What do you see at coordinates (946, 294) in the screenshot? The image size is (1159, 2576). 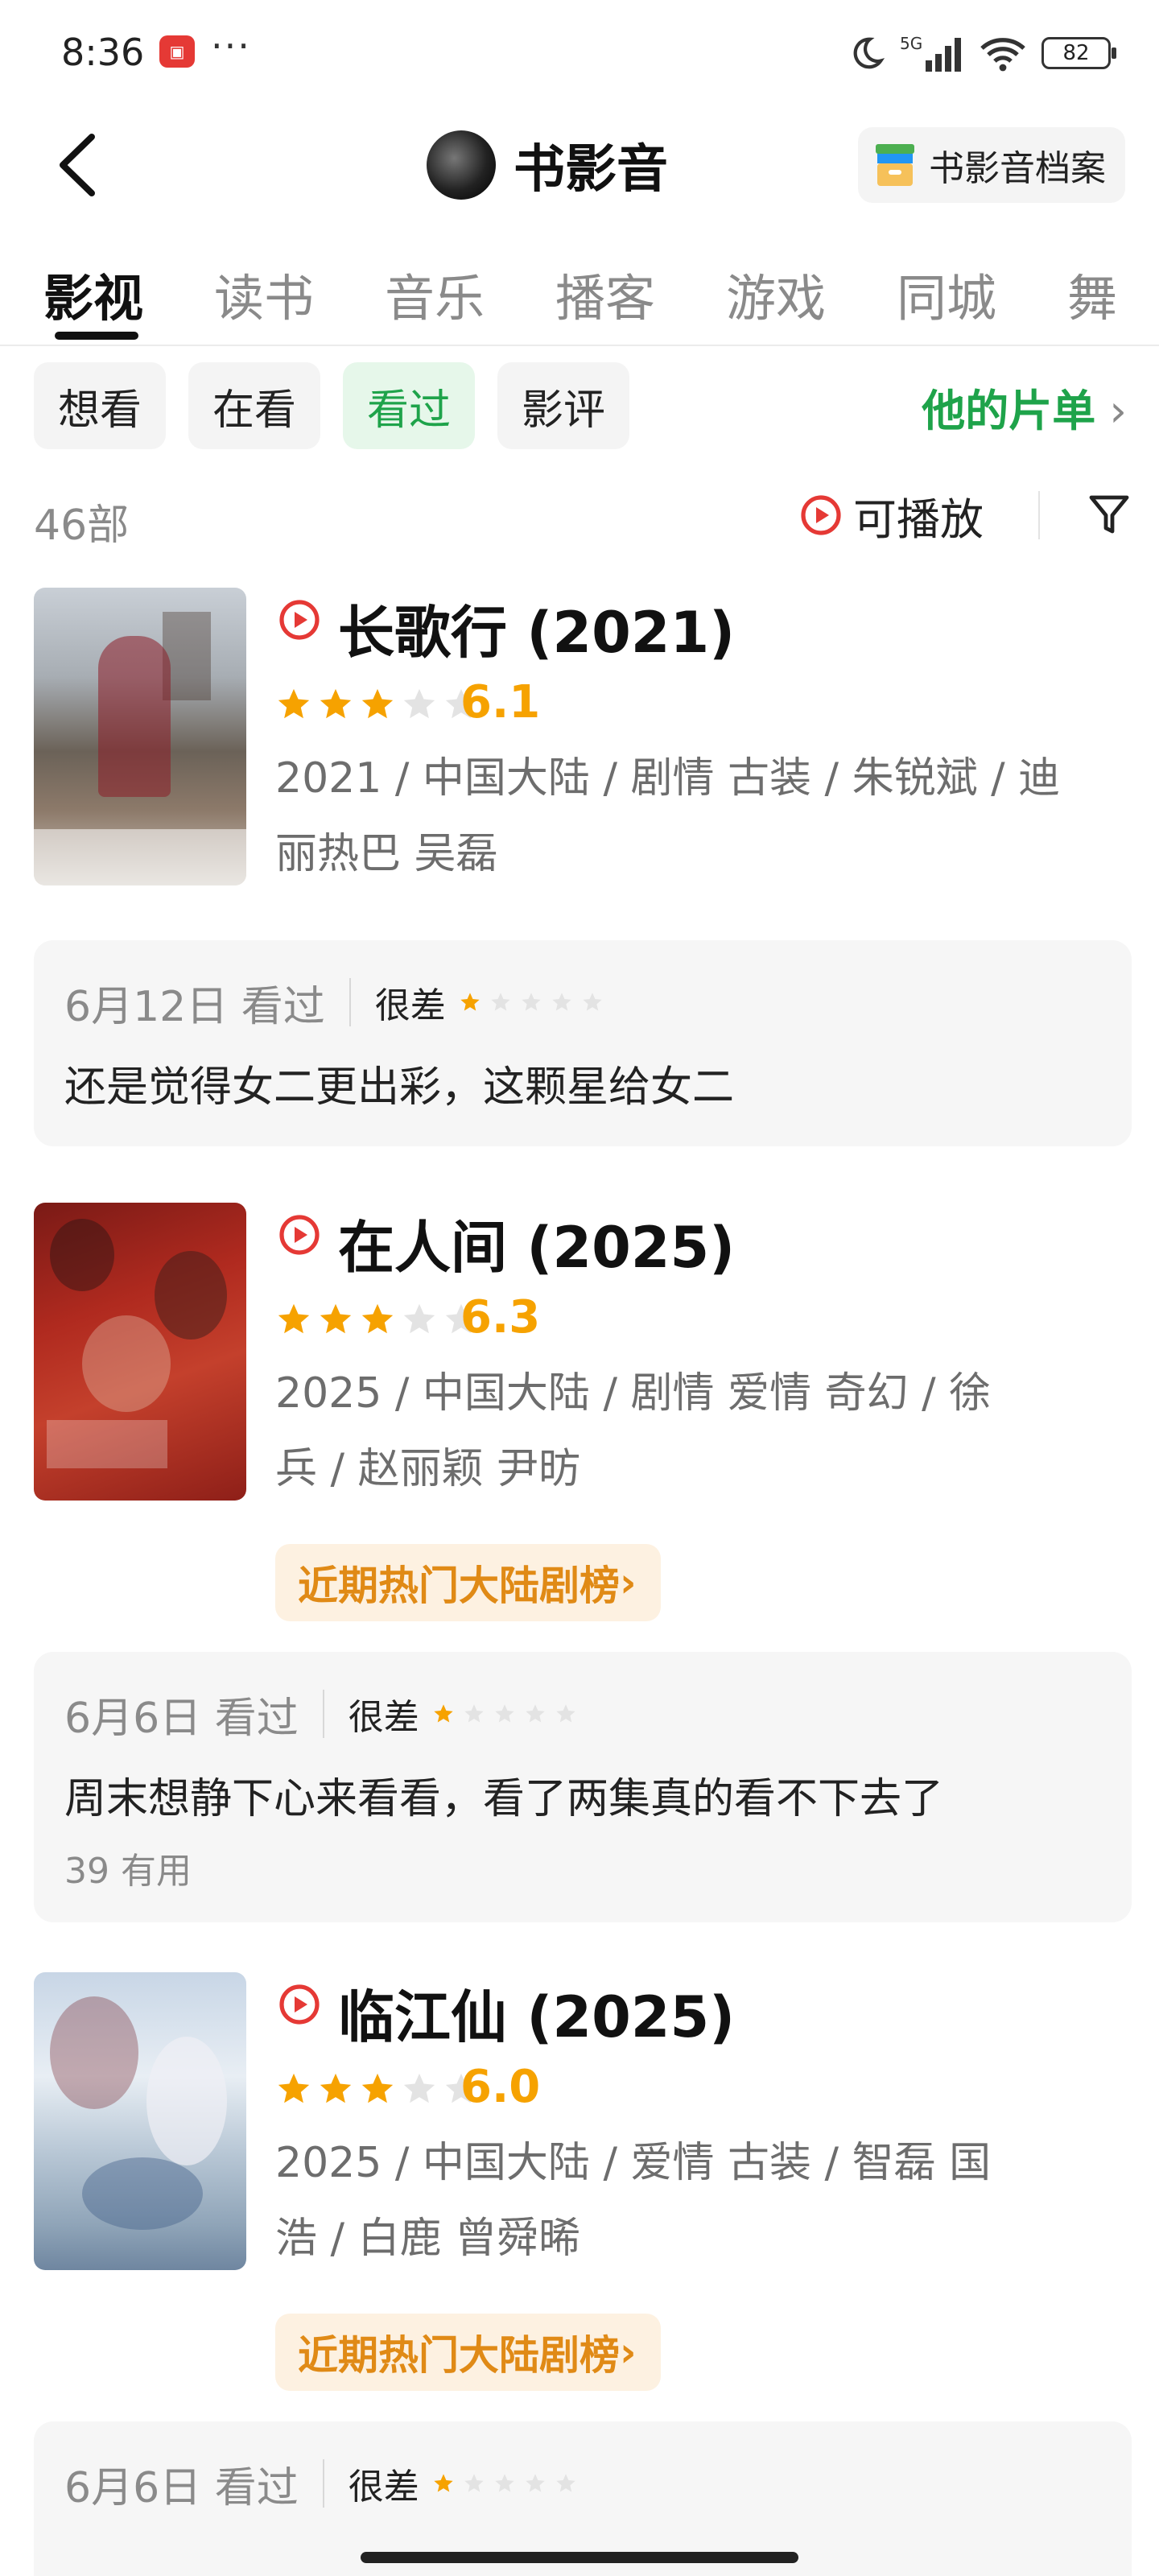 I see `tab-local: 同城` at bounding box center [946, 294].